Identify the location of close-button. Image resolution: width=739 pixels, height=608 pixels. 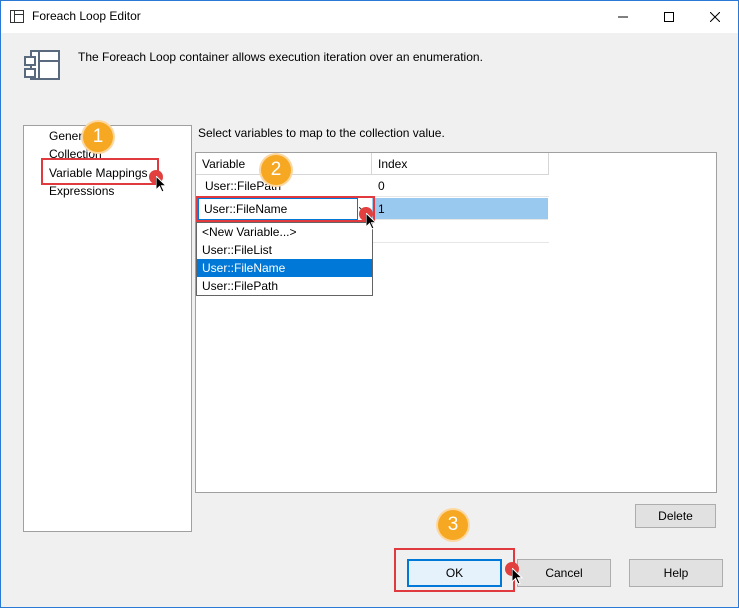
(715, 17).